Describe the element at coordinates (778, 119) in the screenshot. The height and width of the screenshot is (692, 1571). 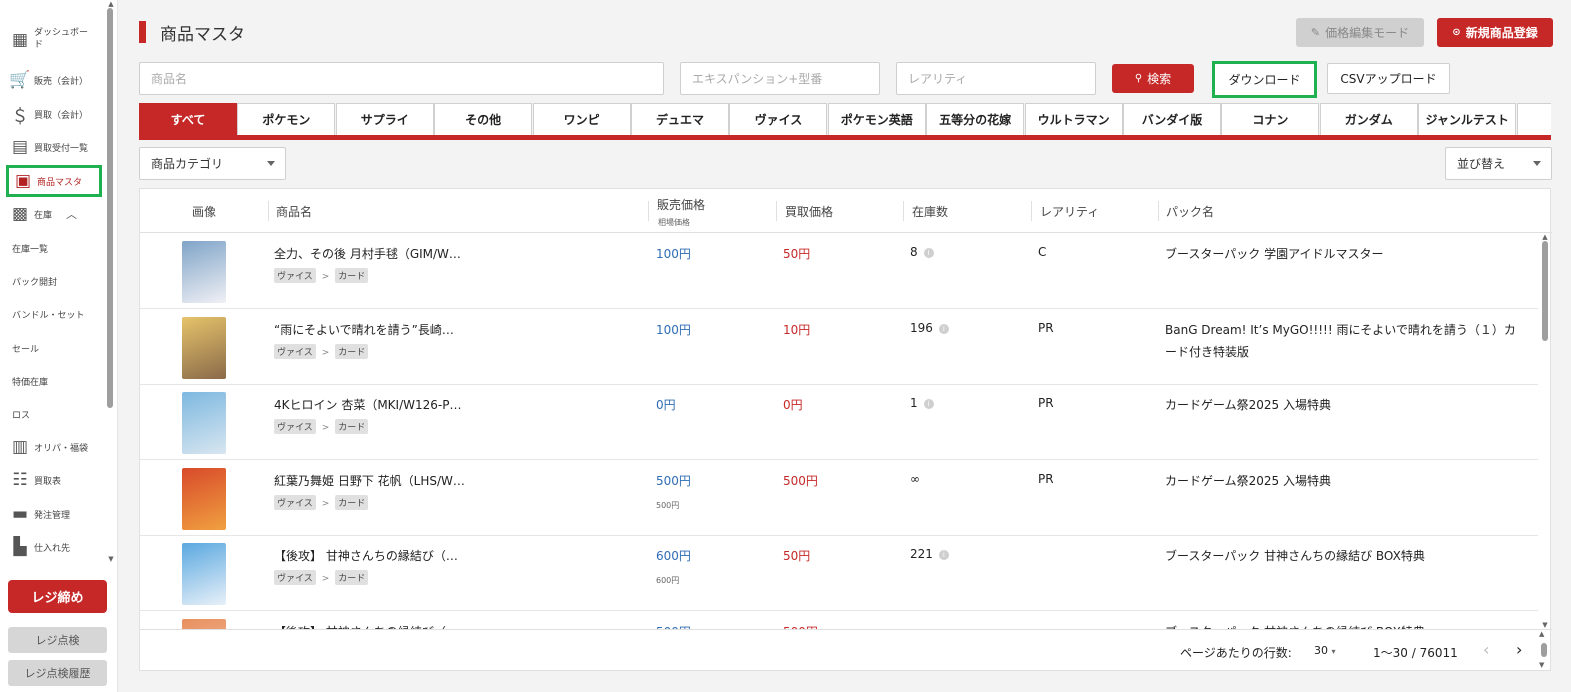
I see `tab-6: ヴァイス` at that location.